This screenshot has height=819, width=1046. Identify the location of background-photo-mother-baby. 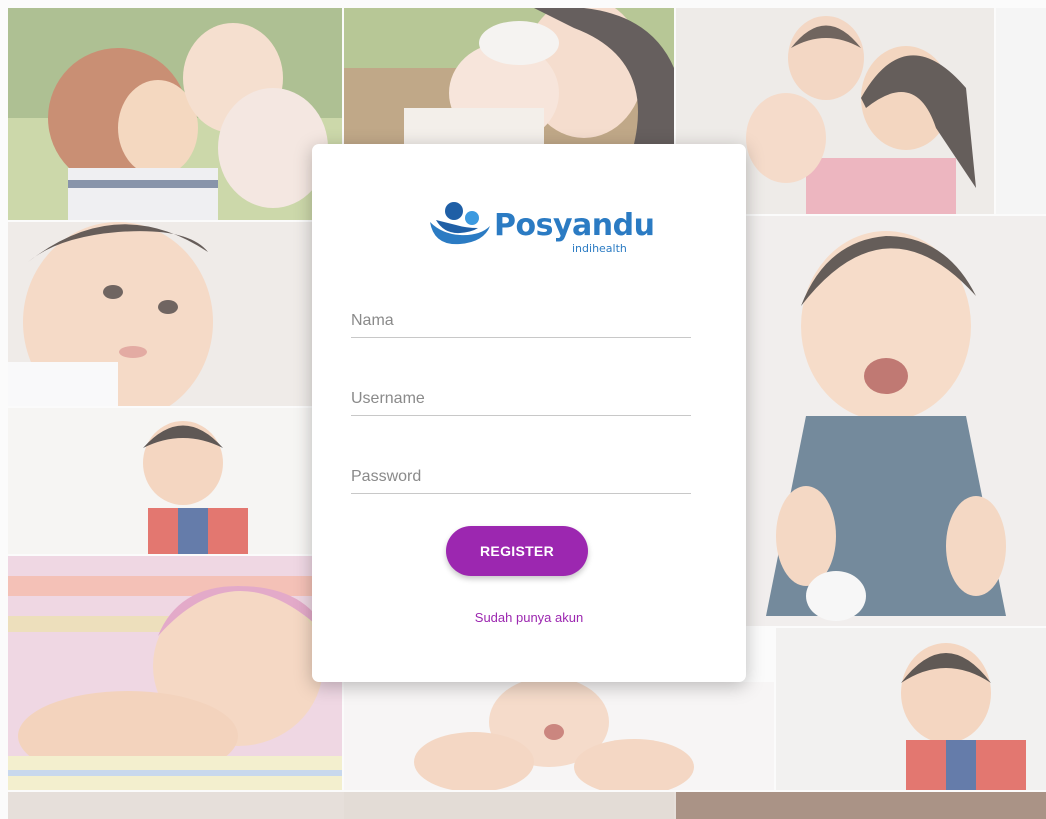
(175, 114).